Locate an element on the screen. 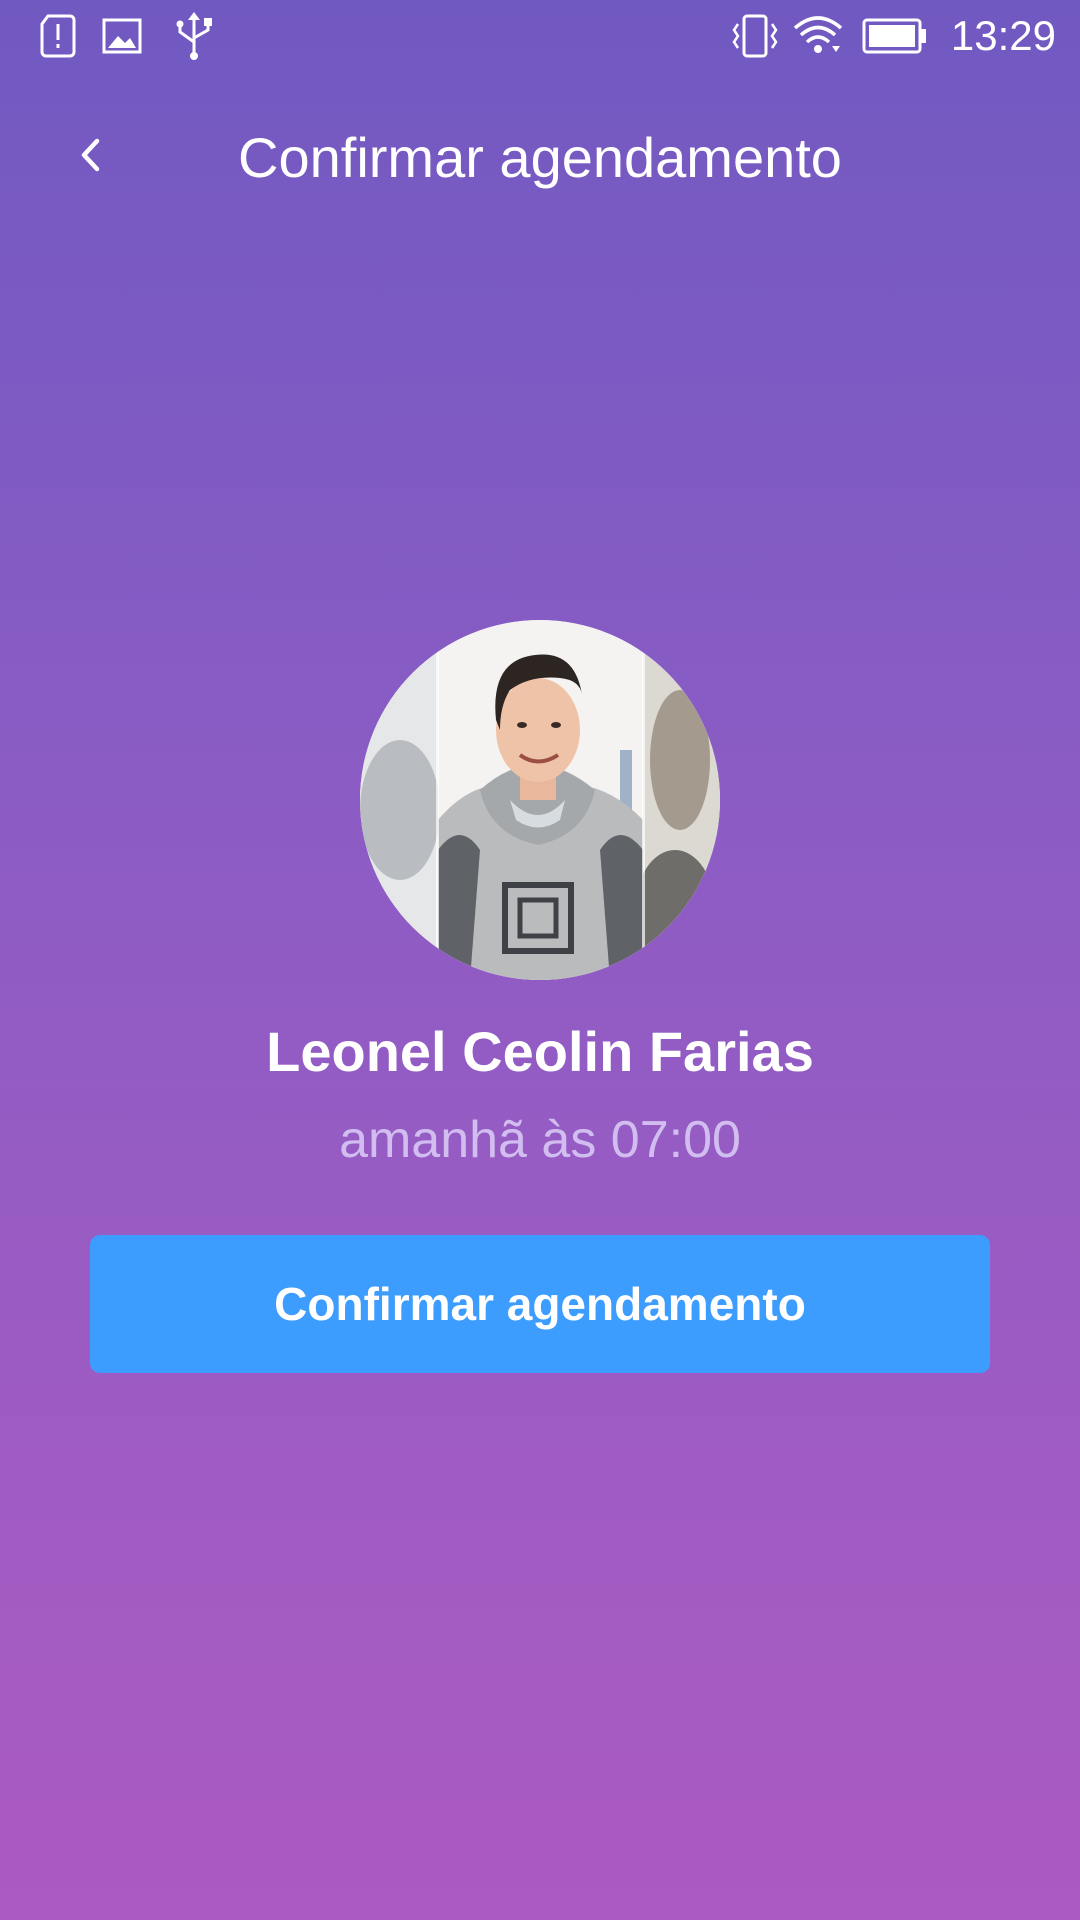  battery-icon is located at coordinates (894, 36).